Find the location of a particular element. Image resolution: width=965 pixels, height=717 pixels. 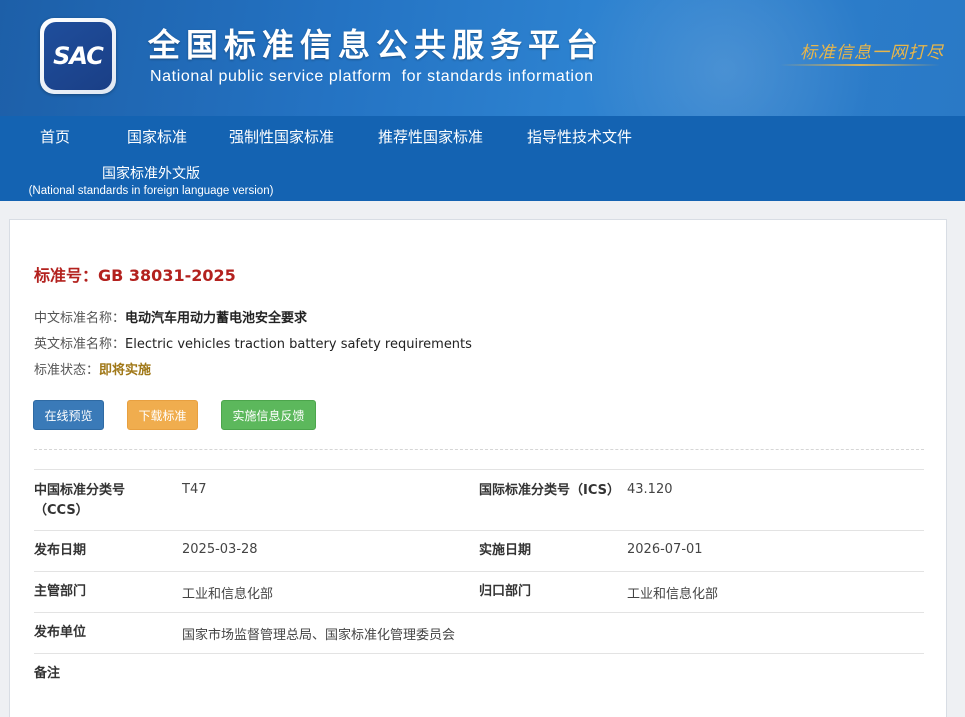

feedback-button: 实施信息反馈 is located at coordinates (268, 415).